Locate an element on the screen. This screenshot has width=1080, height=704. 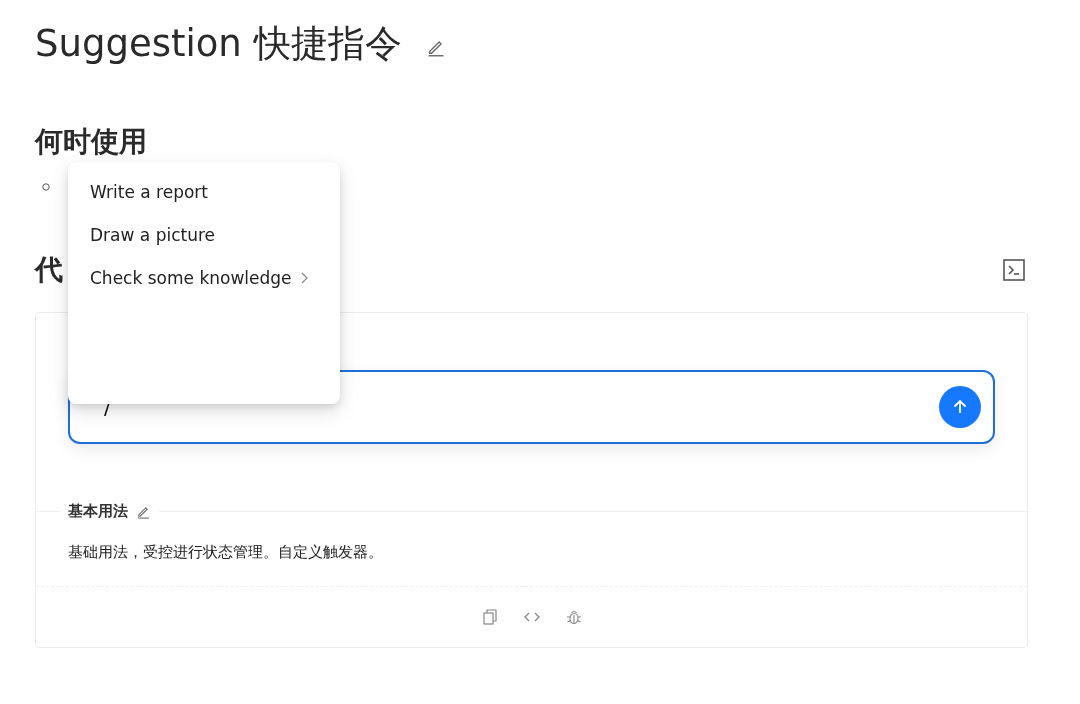
section-heading: 何时使用 is located at coordinates (91, 142).